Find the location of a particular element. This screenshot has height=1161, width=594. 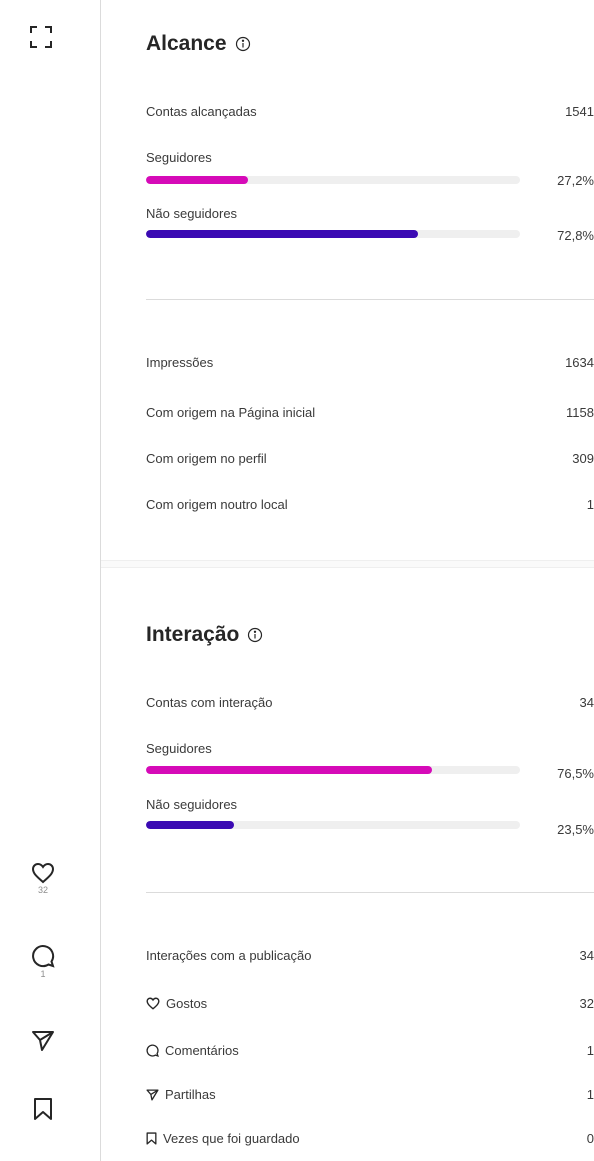

comment-button: 1 is located at coordinates (43, 961).